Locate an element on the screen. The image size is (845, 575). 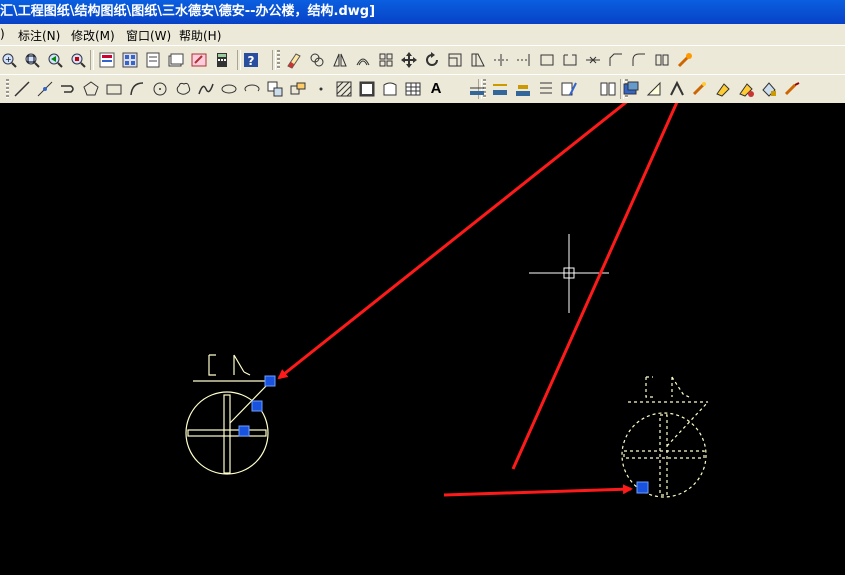
array-icon is located at coordinates (386, 60).